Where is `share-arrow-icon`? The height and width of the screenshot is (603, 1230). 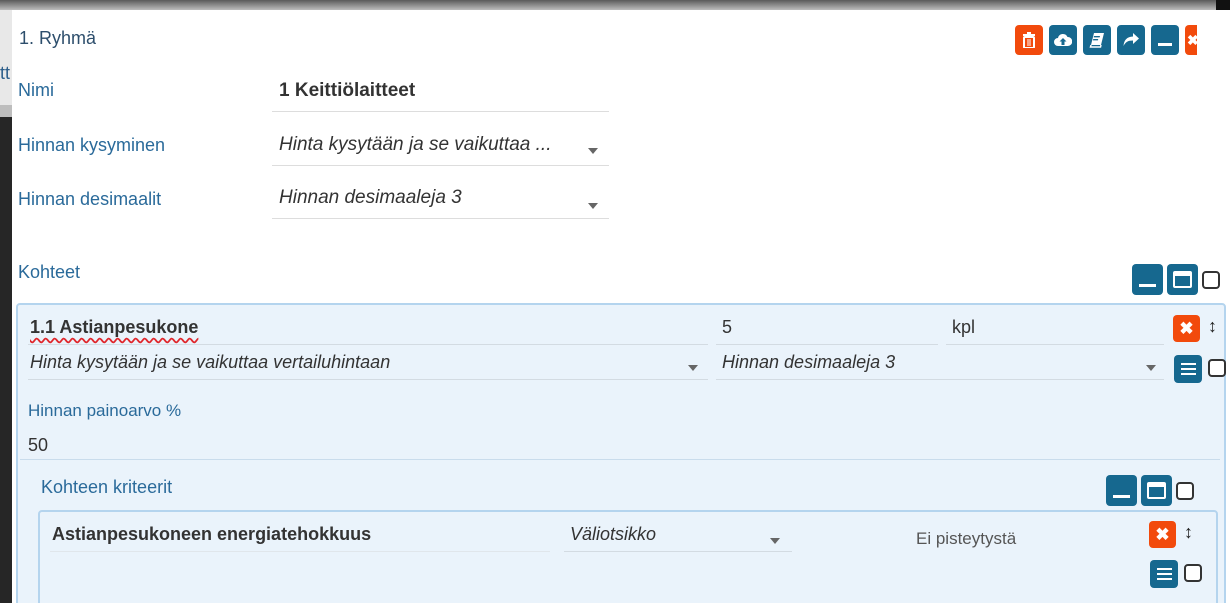 share-arrow-icon is located at coordinates (1131, 39).